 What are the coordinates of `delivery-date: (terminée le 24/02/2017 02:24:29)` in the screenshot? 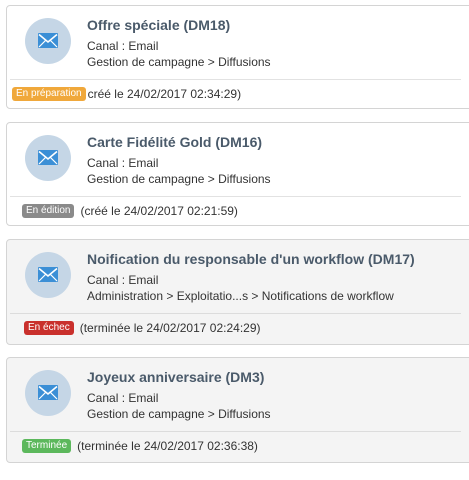 It's located at (170, 328).